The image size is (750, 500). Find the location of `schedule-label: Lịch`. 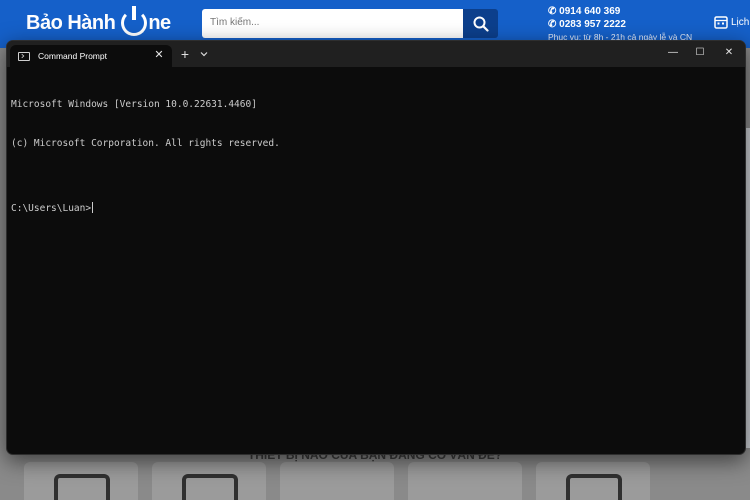

schedule-label: Lịch is located at coordinates (740, 22).